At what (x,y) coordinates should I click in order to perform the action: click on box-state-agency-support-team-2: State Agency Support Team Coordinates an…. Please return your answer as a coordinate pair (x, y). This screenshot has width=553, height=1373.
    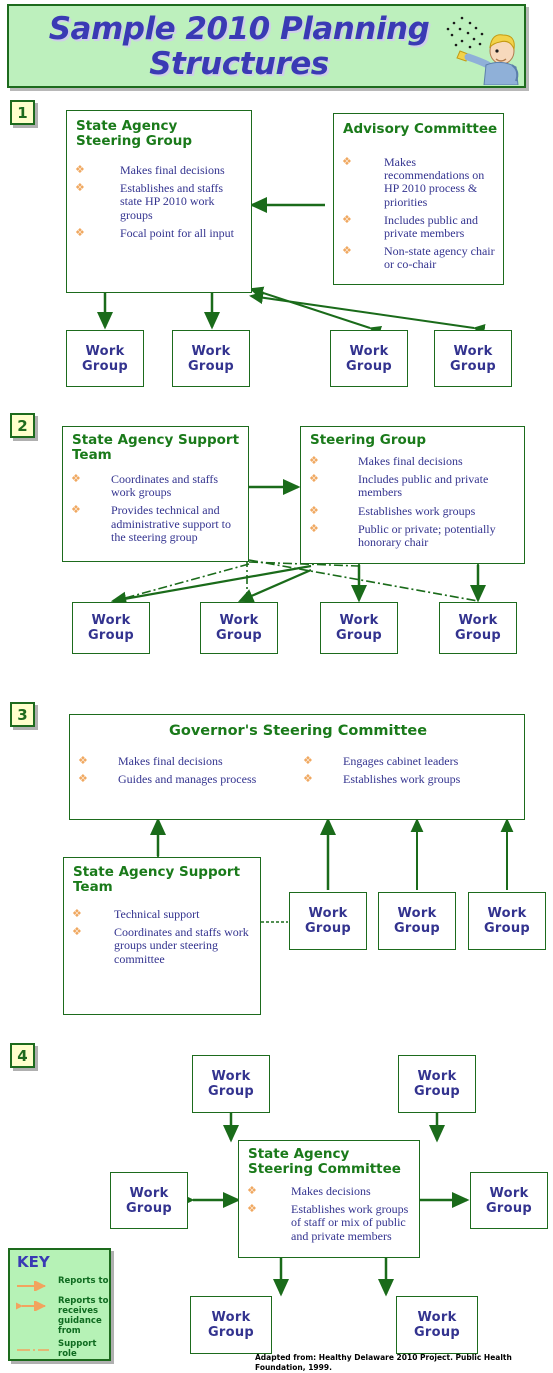
    Looking at the image, I should click on (155, 494).